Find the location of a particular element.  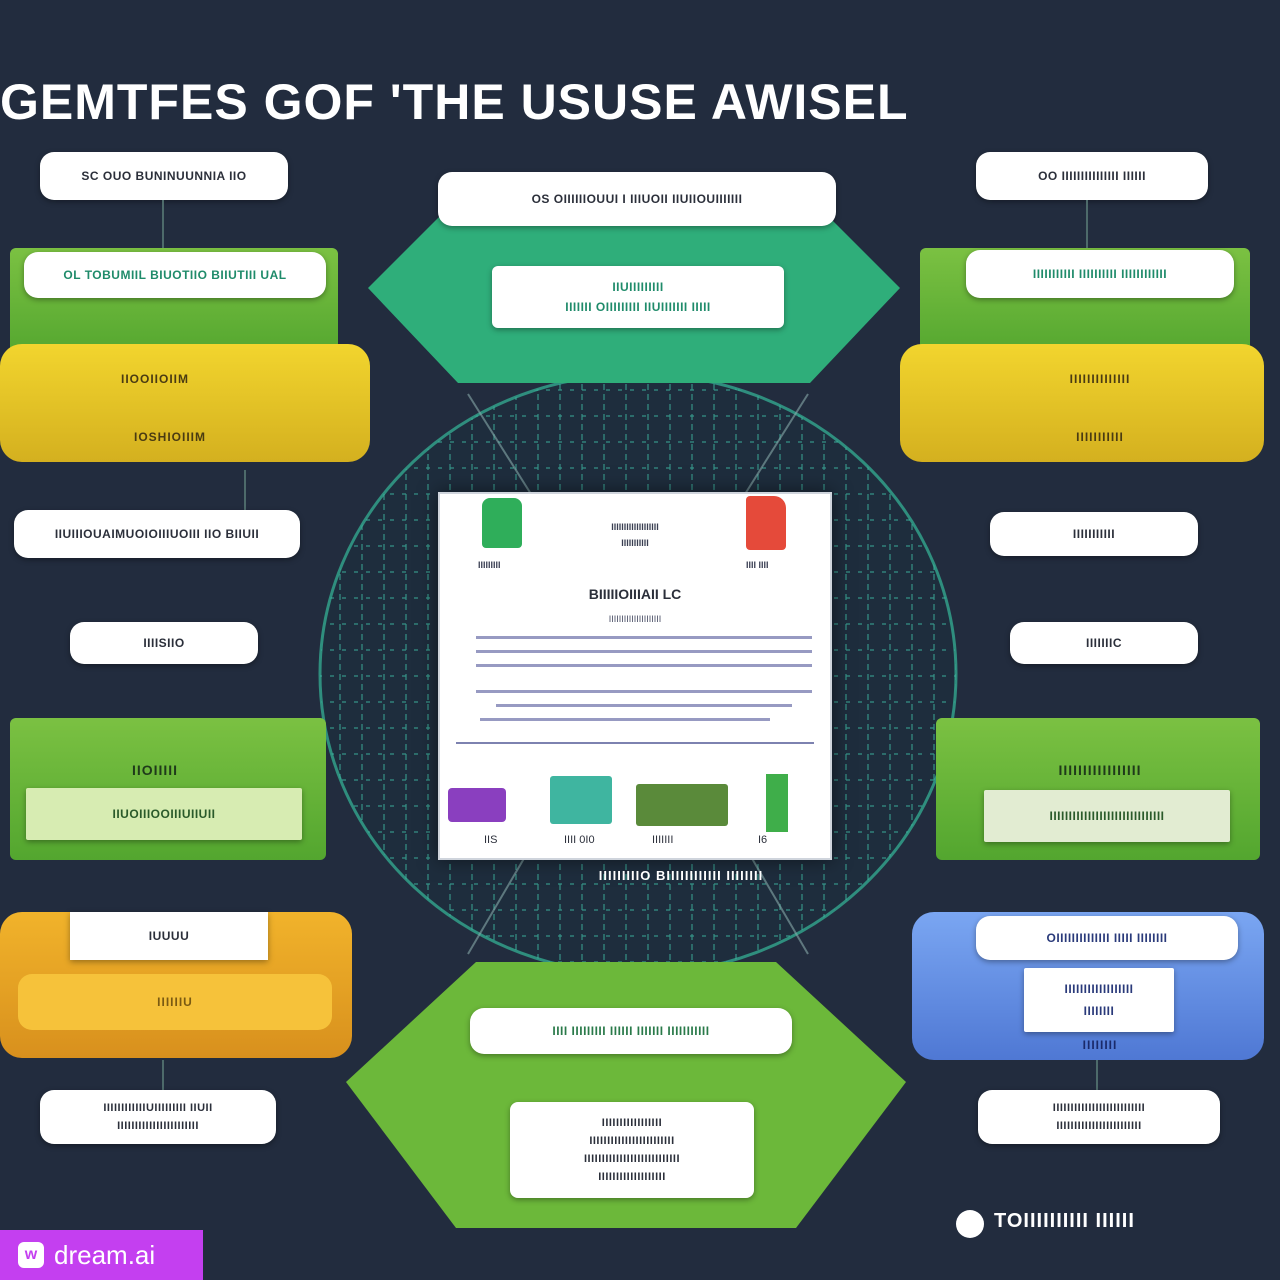

left-mid-label: IIUIIIOUAIMUOIOIIIUOIII IIO BIIUII is located at coordinates (157, 534).